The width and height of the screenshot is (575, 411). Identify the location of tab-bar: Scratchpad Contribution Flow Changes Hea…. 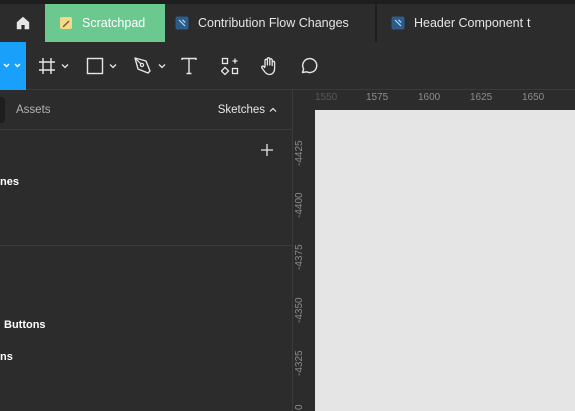
(287, 21).